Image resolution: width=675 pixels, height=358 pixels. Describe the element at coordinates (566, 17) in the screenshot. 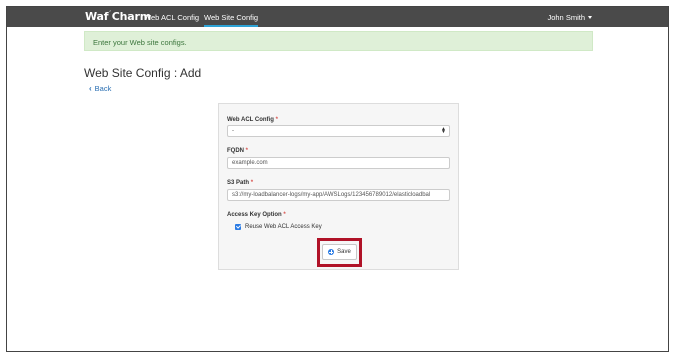

I see `user-name: John Smith` at that location.